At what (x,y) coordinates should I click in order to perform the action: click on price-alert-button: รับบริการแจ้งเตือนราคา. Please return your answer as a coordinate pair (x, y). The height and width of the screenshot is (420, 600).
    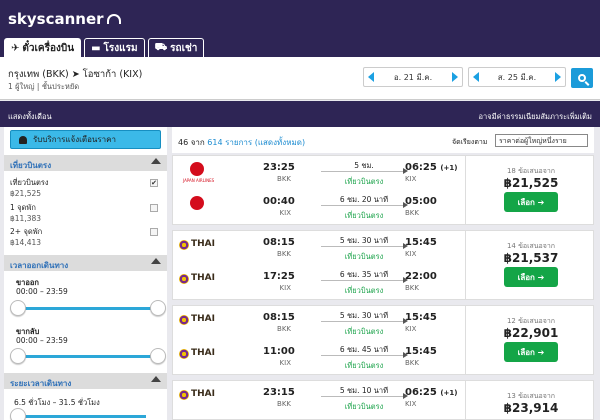
    Looking at the image, I should click on (85, 139).